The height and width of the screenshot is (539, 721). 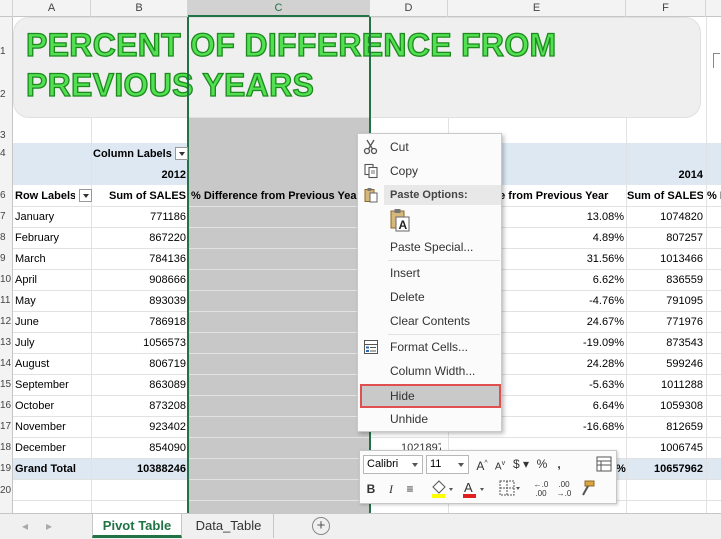 What do you see at coordinates (45, 196) in the screenshot?
I see `row-labels-header: Row Labels` at bounding box center [45, 196].